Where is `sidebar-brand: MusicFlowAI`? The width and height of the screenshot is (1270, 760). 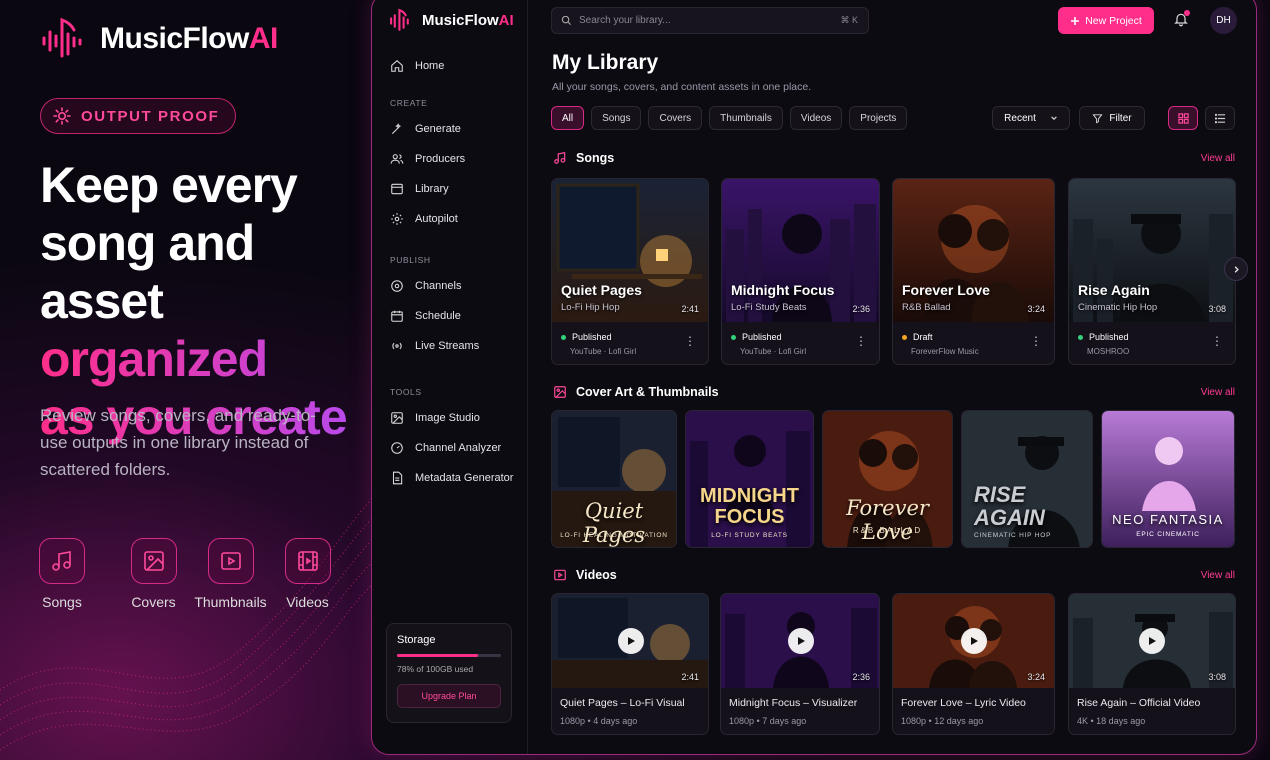 sidebar-brand: MusicFlowAI is located at coordinates (451, 20).